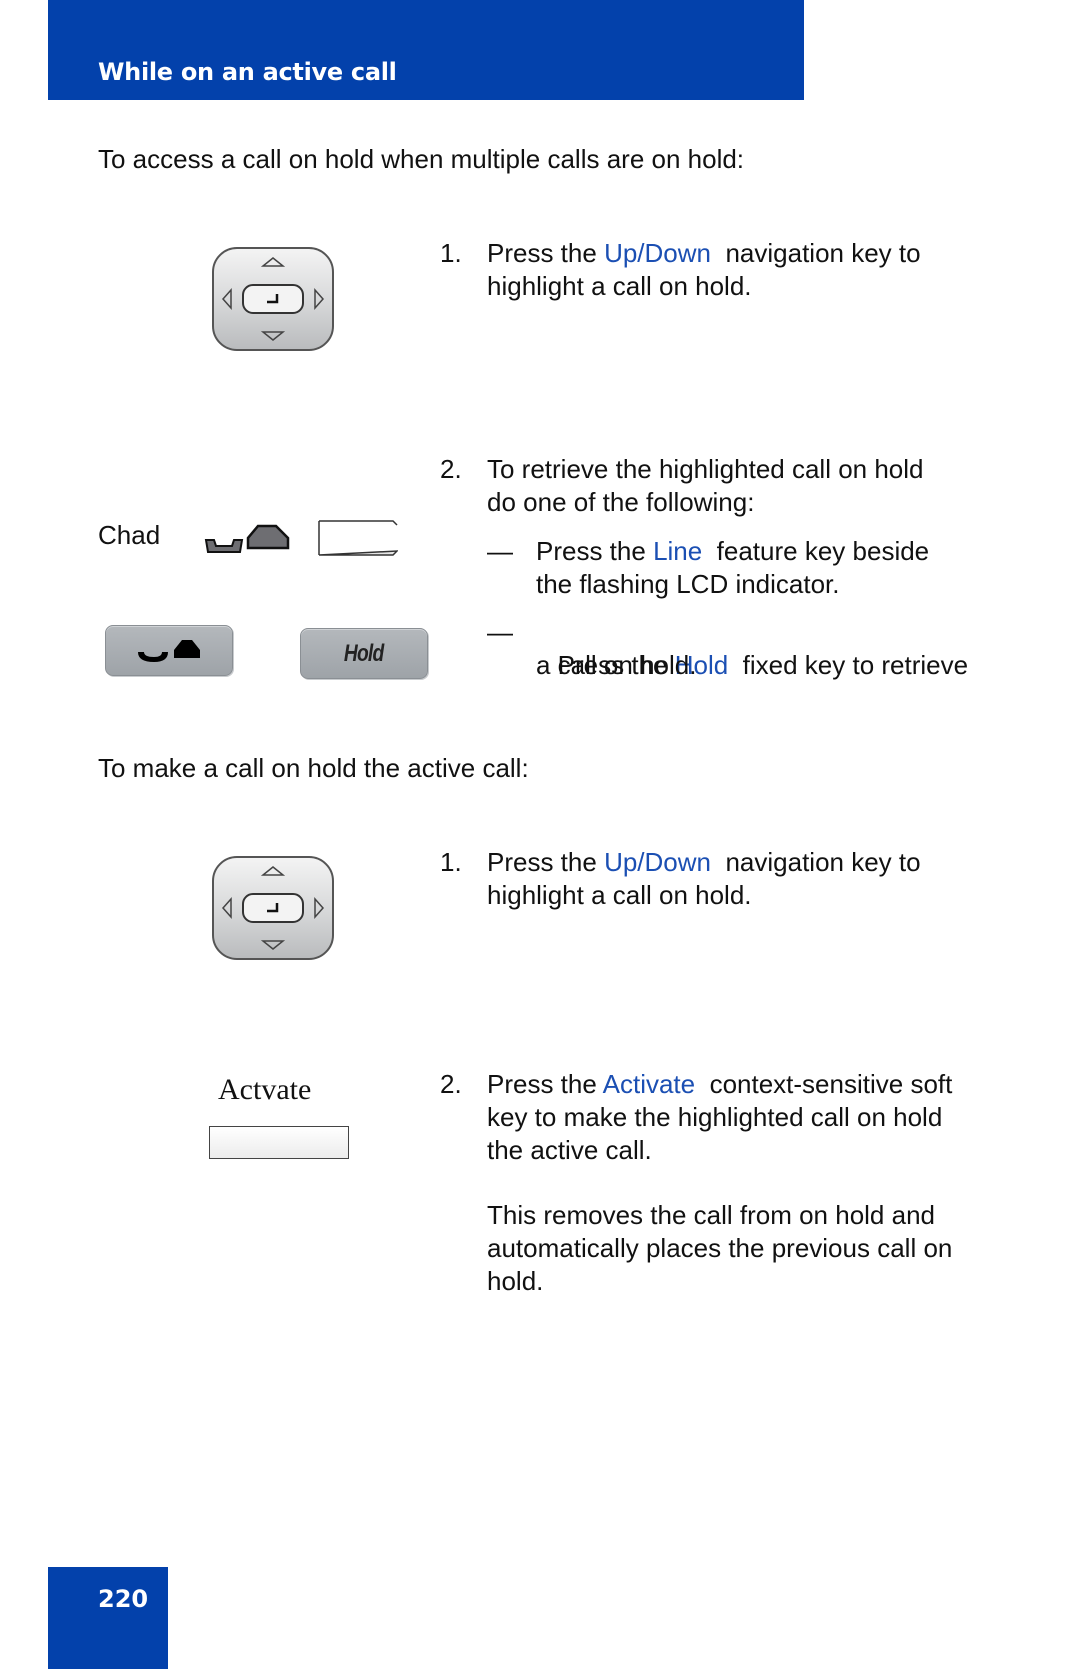 The width and height of the screenshot is (1080, 1669). Describe the element at coordinates (595, 551) in the screenshot. I see `option-text-part: Press the` at that location.